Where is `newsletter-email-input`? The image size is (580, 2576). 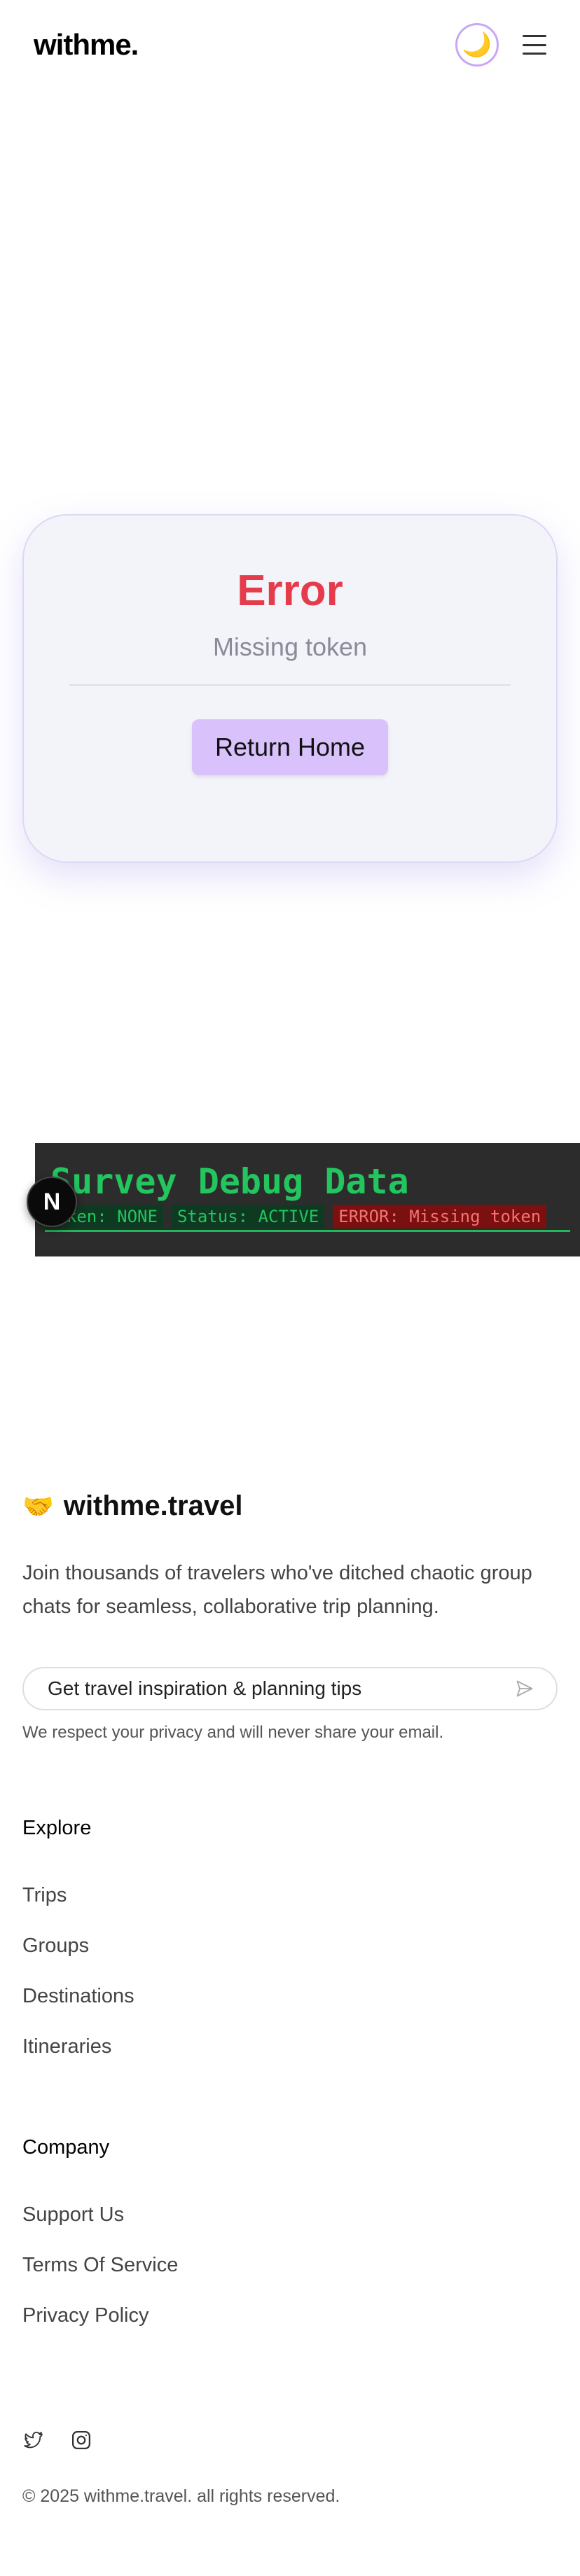
newsletter-email-input is located at coordinates (281, 1688).